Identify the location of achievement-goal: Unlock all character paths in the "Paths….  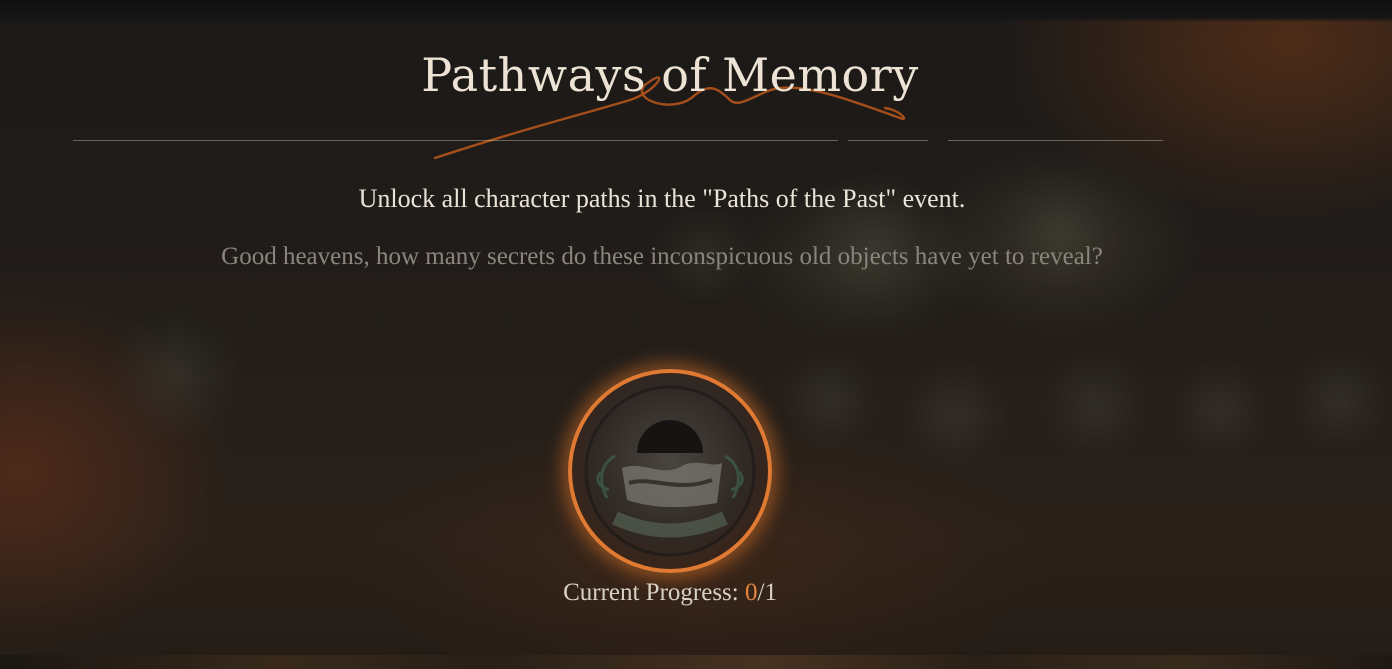
(662, 198).